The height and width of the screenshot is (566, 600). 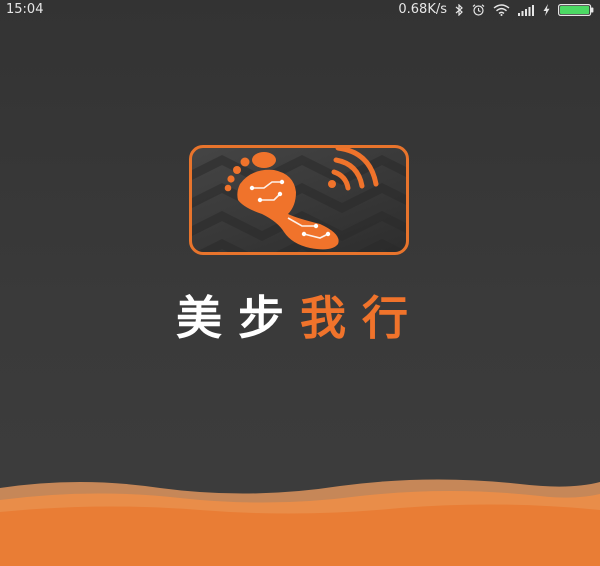 I want to click on app-name: 美步我行, so click(x=300, y=315).